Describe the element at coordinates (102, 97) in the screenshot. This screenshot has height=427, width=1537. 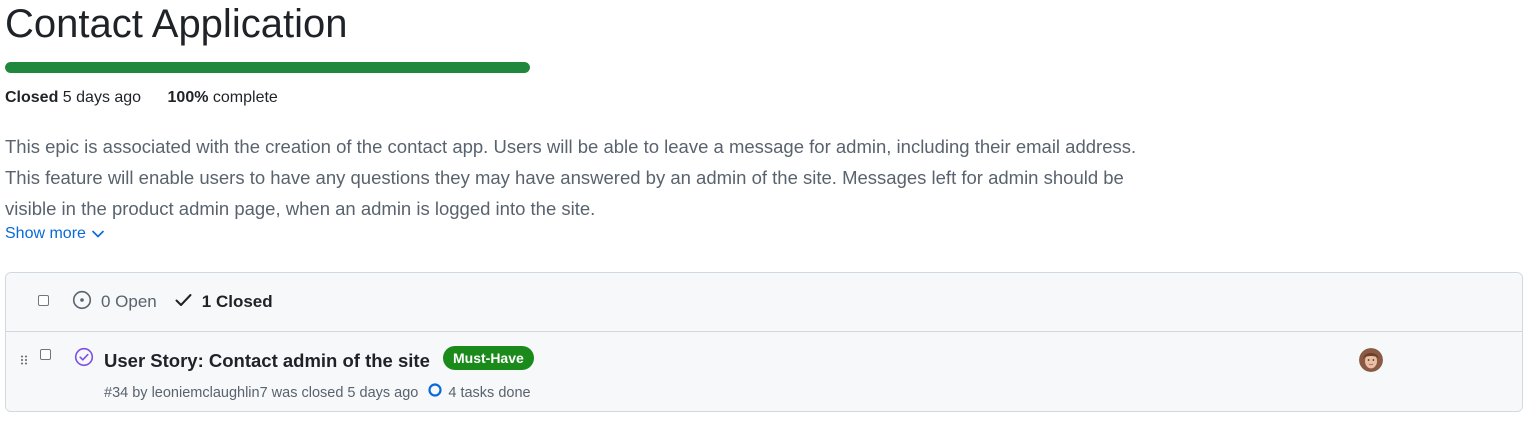
I see `status-time: 5 days ago` at that location.